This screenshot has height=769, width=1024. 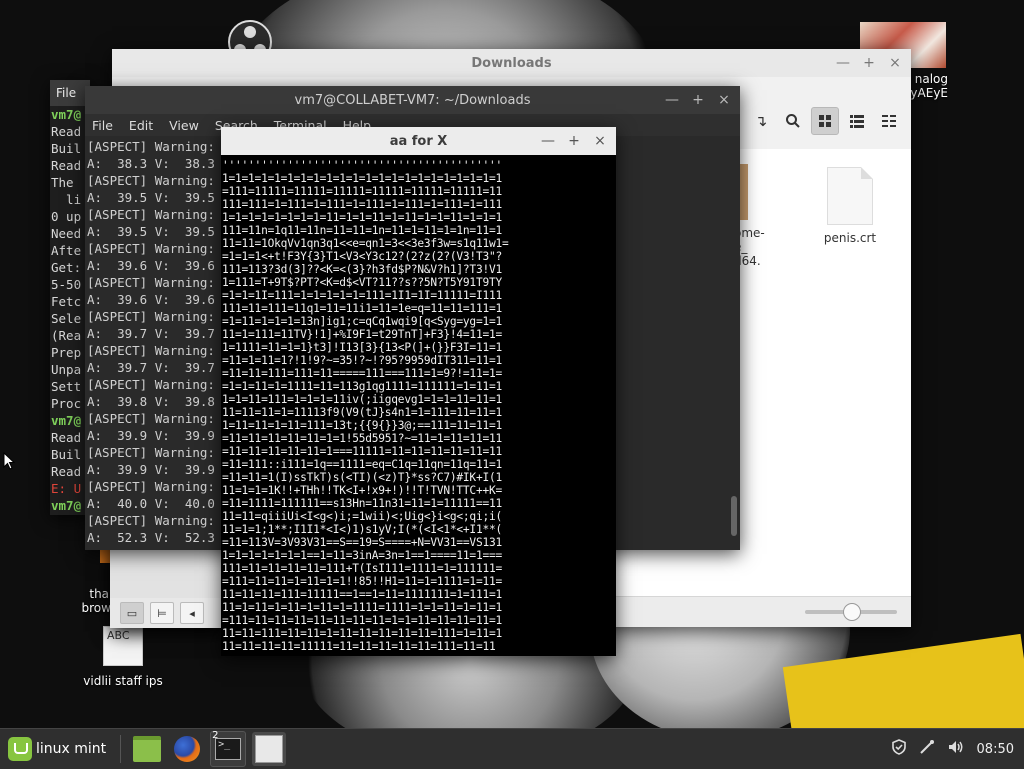 I want to click on places-icon: ▭, so click(x=132, y=613).